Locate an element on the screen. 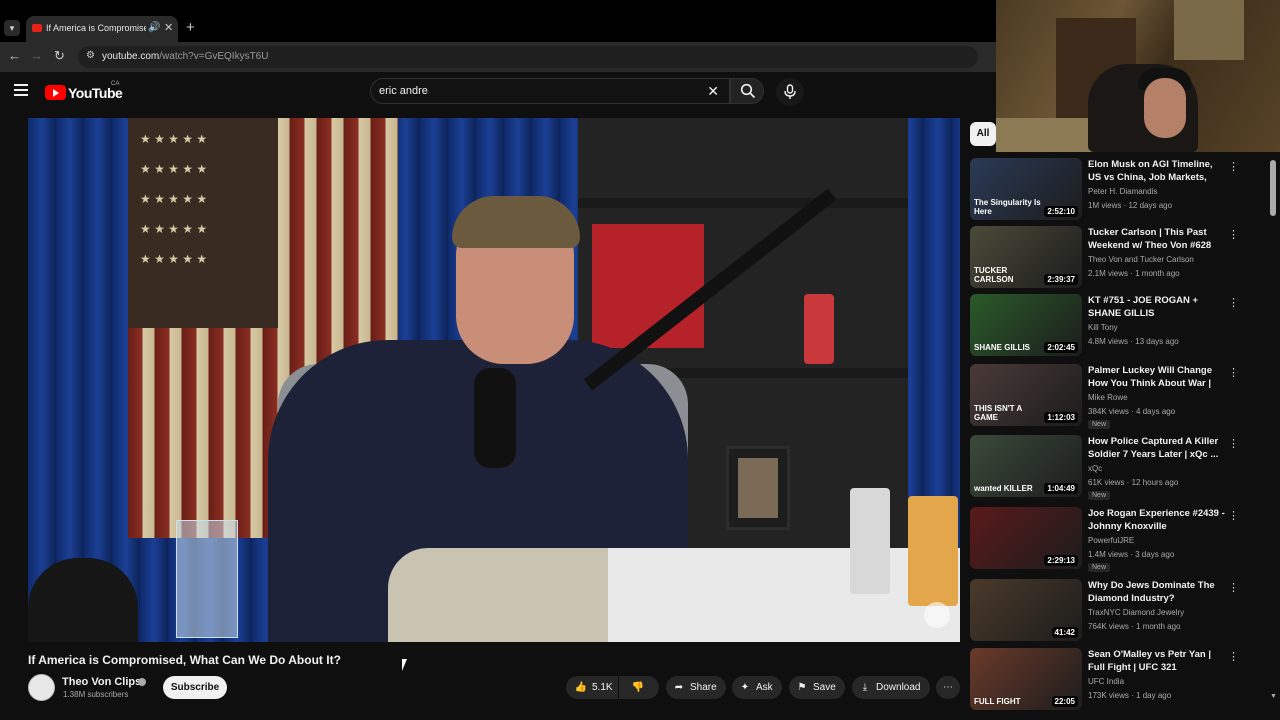 This screenshot has width=1280, height=720. search-input: eric andre ✕ is located at coordinates (550, 91).